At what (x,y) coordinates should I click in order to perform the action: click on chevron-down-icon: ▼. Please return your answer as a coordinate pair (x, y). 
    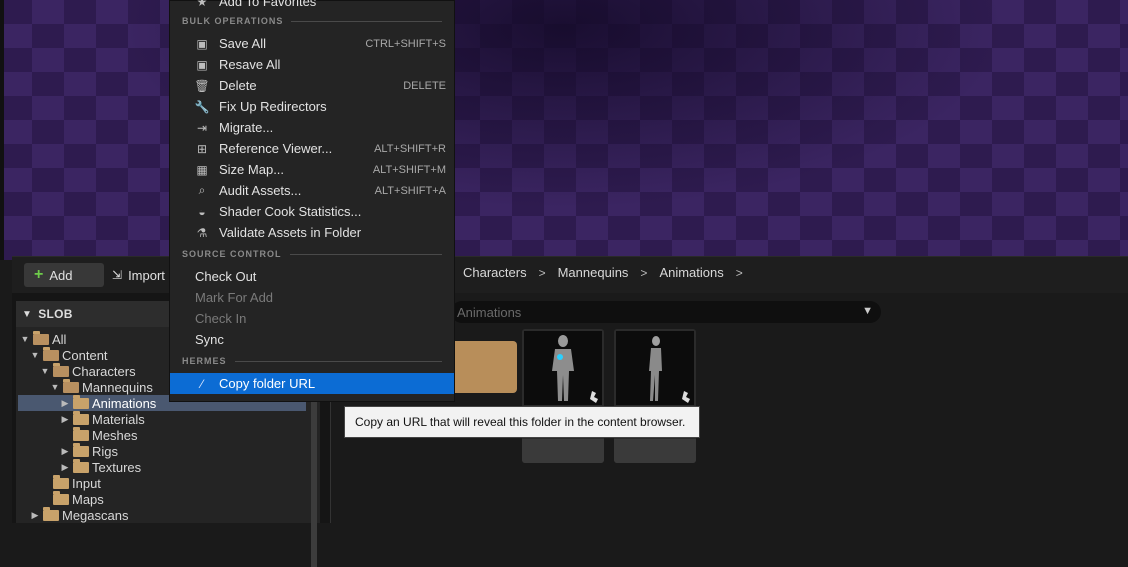
    Looking at the image, I should click on (867, 311).